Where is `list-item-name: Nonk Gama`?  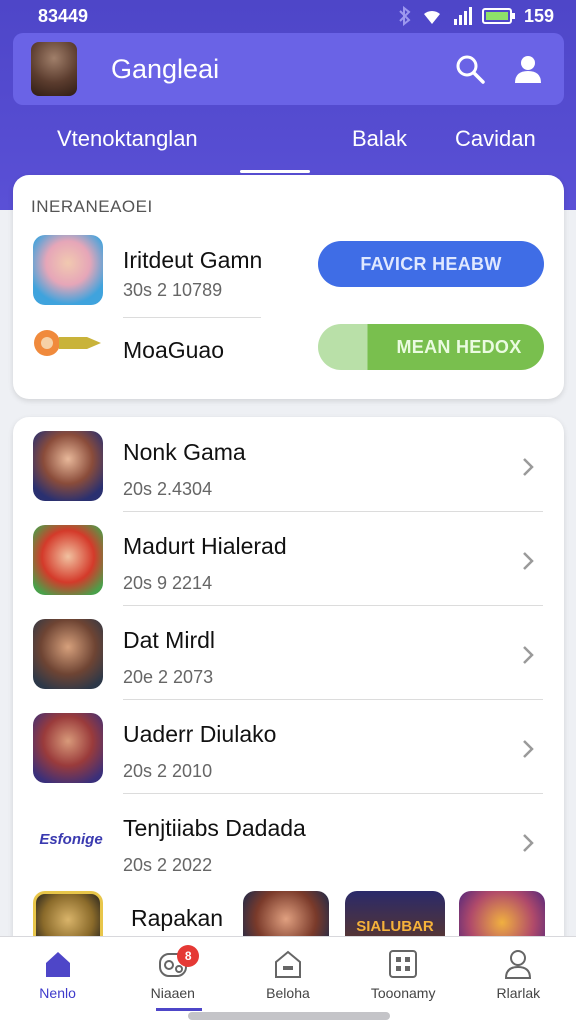
list-item-name: Nonk Gama is located at coordinates (184, 452).